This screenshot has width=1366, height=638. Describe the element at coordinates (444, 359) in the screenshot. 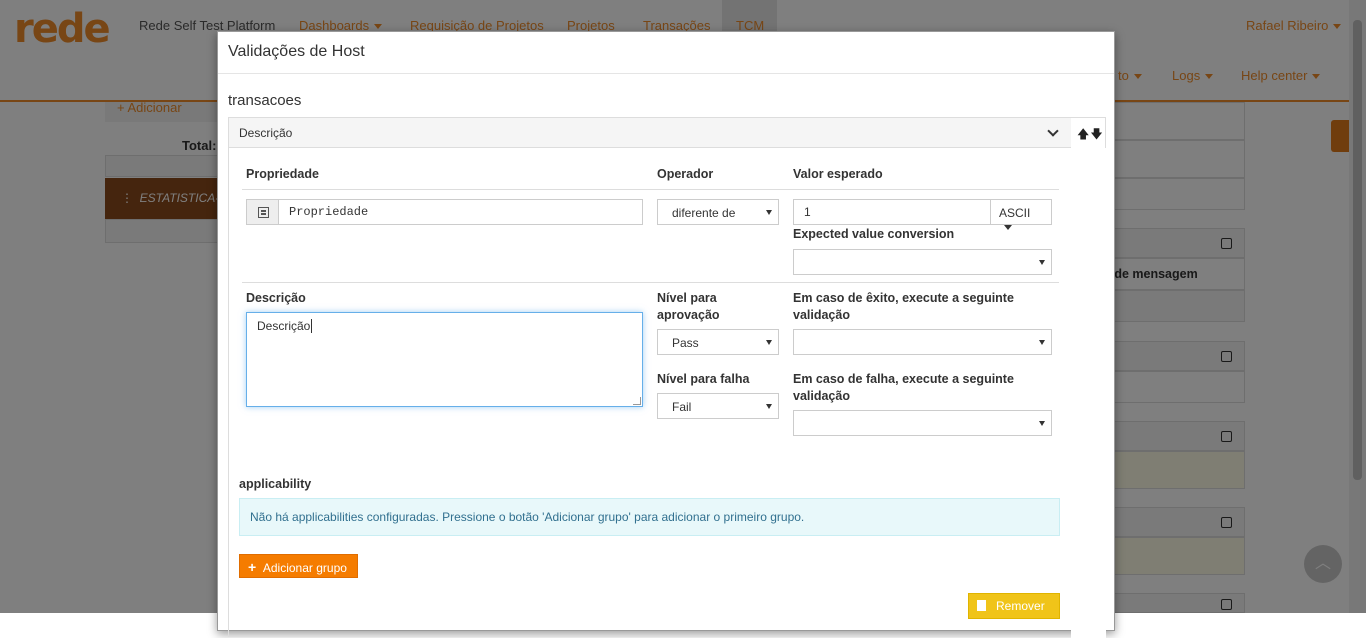

I see `descricao-textarea: Descrição` at that location.